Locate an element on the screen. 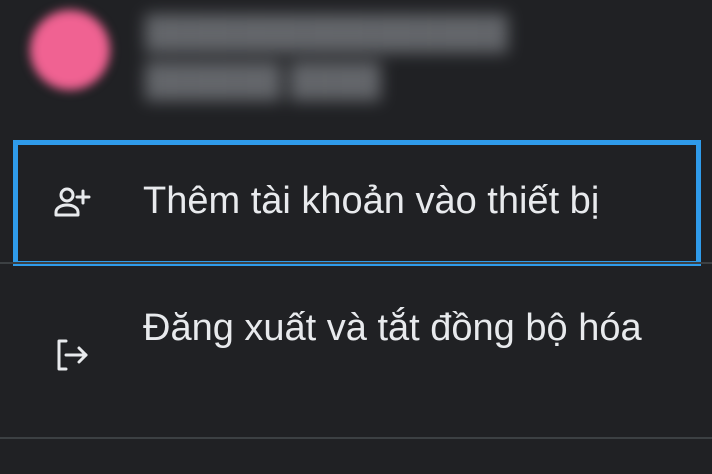 Image resolution: width=712 pixels, height=474 pixels. add-account-label: Thêm tài khoản vào thiết bị is located at coordinates (371, 201).